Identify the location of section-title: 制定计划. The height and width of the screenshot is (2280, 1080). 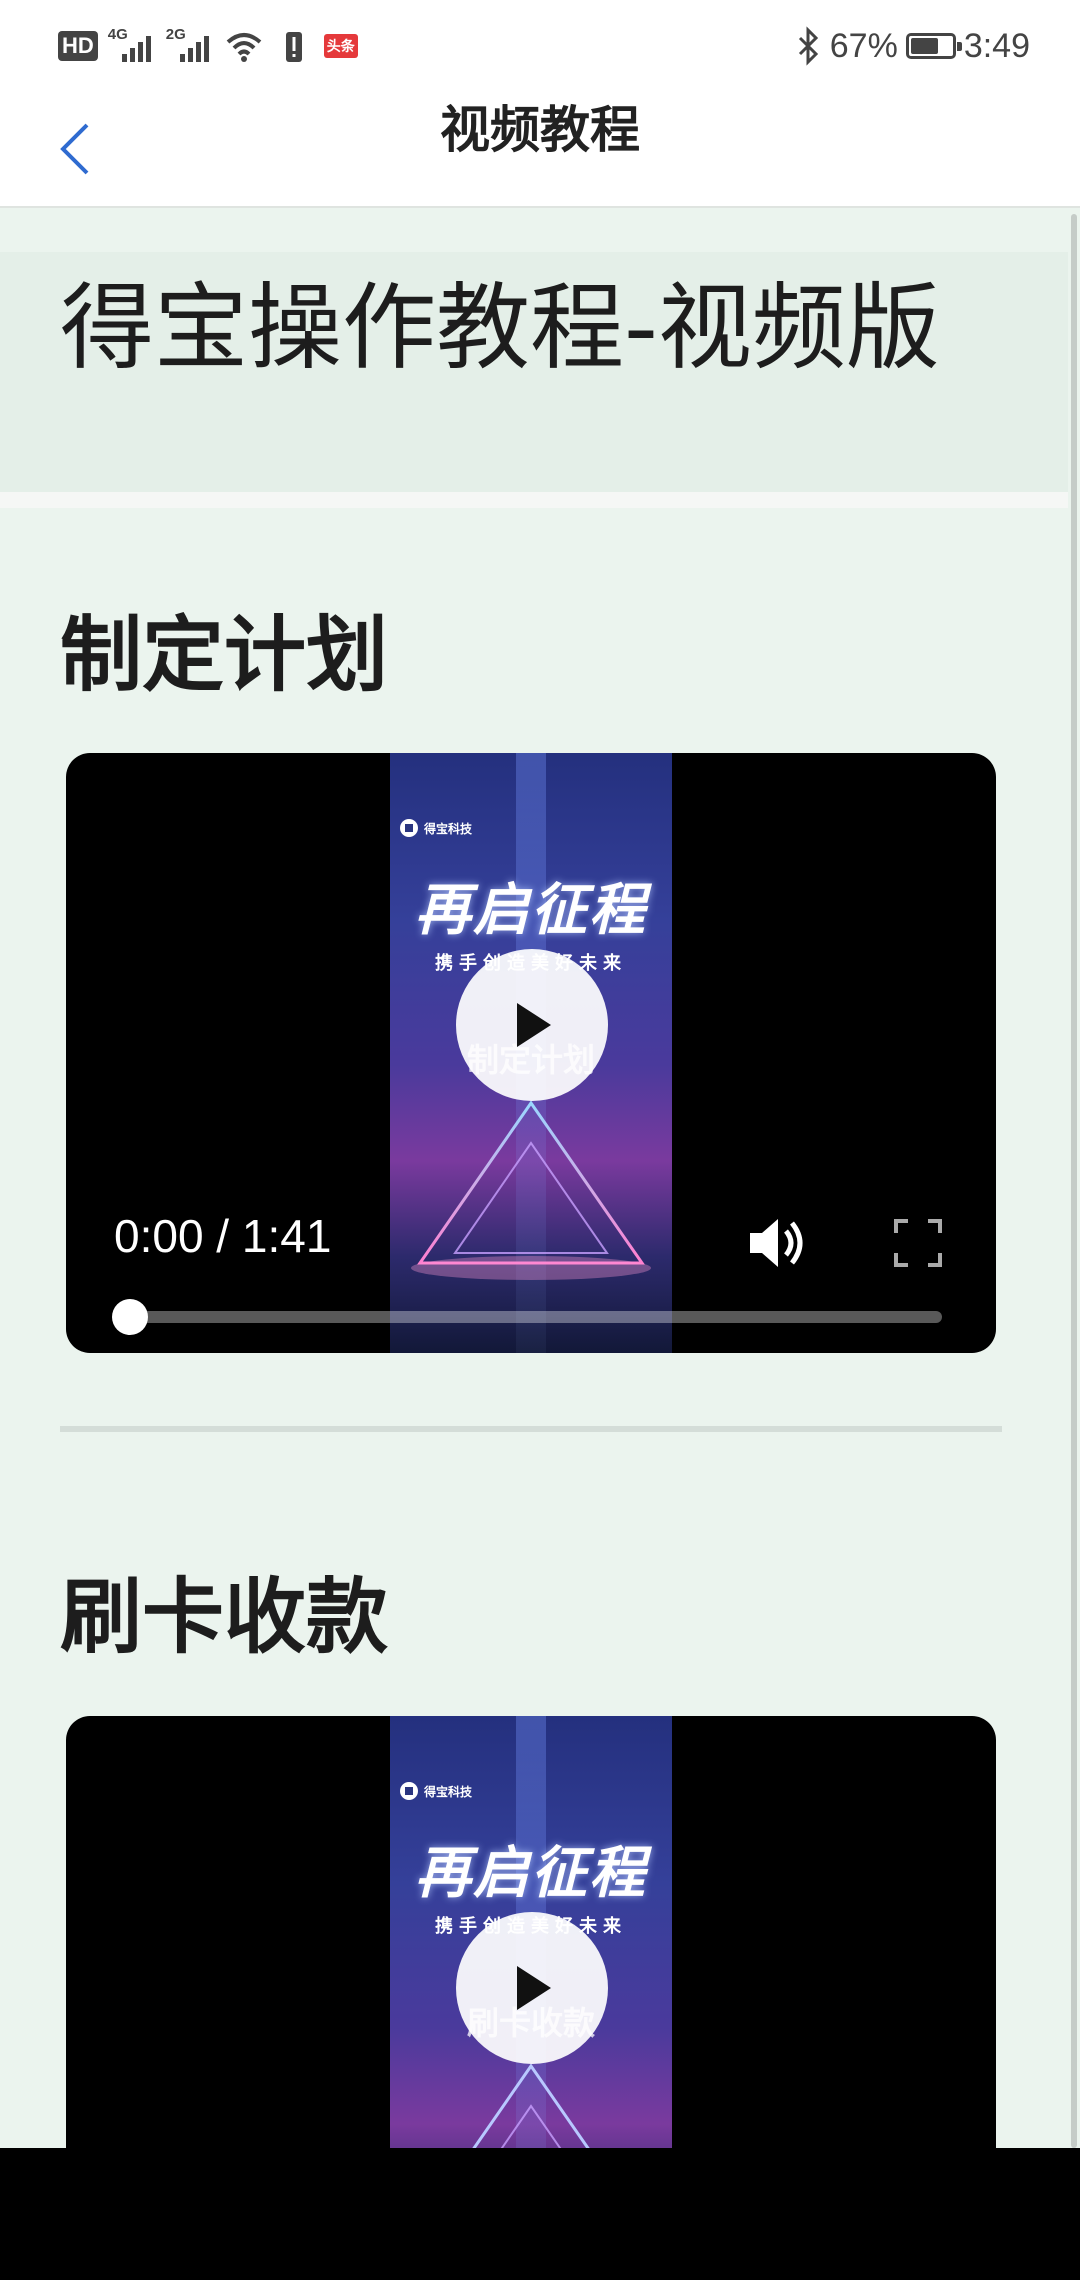
(224, 655).